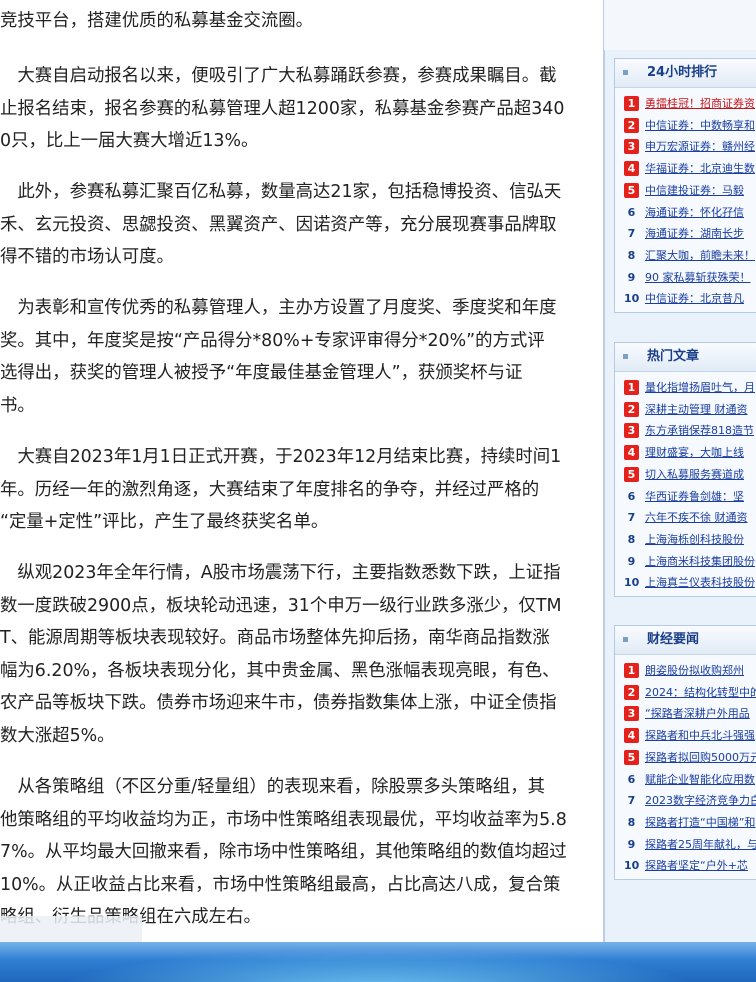 Image resolution: width=756 pixels, height=982 pixels. I want to click on rank-article-link: 勇擂桂冠！招商证券资, so click(700, 104).